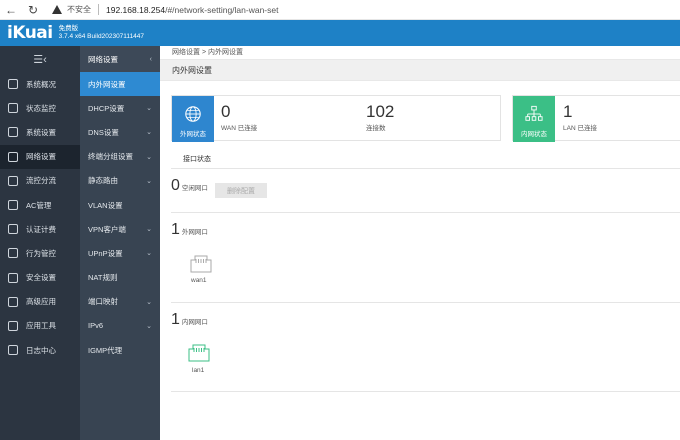 Image resolution: width=680 pixels, height=440 pixels. I want to click on submenu-item: IGMP代理, so click(120, 350).